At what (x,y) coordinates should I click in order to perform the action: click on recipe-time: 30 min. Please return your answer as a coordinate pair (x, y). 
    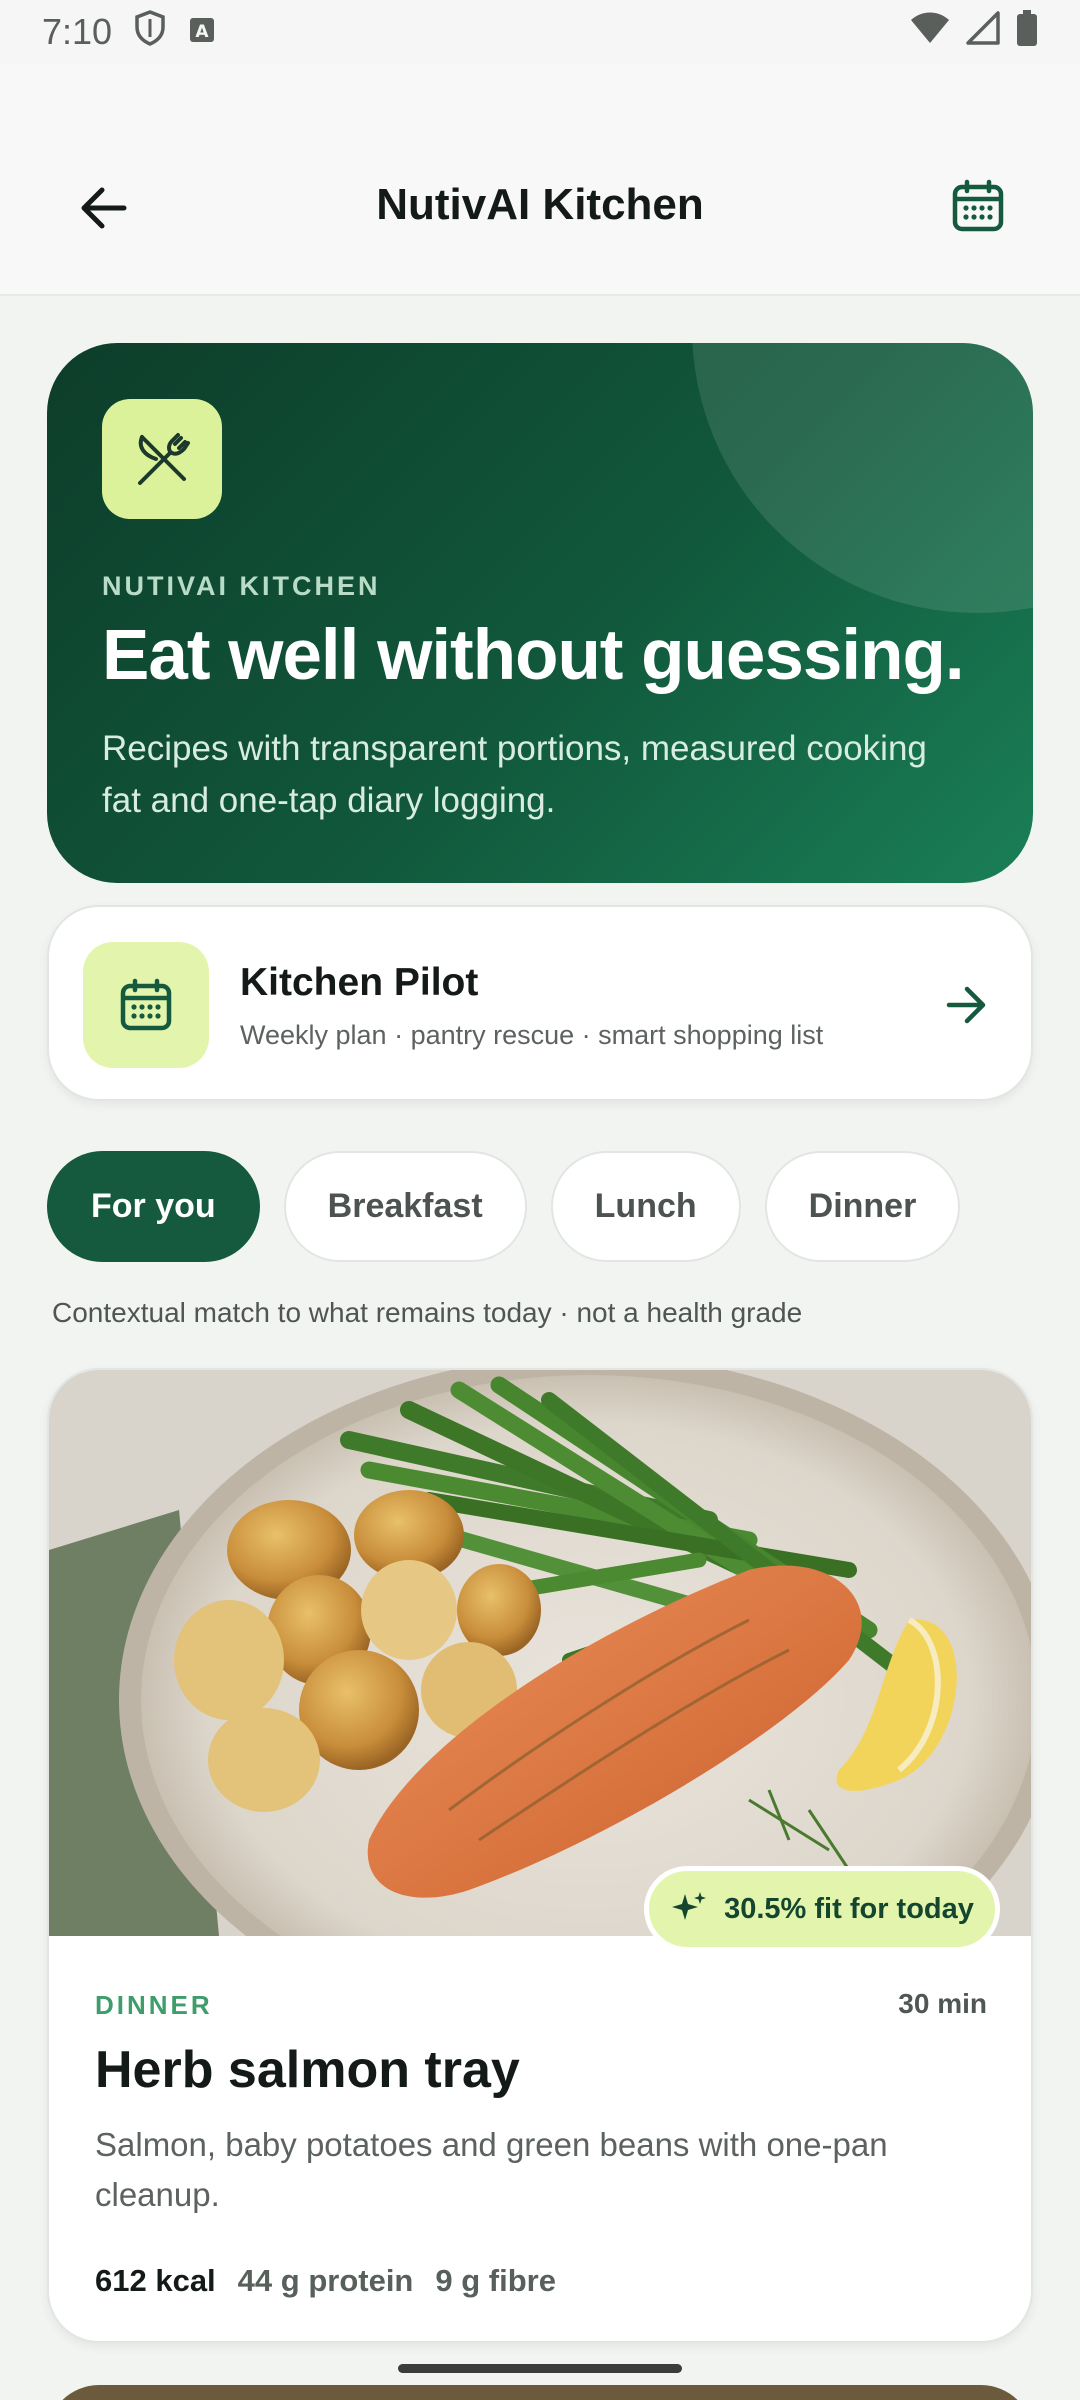
    Looking at the image, I should click on (942, 2003).